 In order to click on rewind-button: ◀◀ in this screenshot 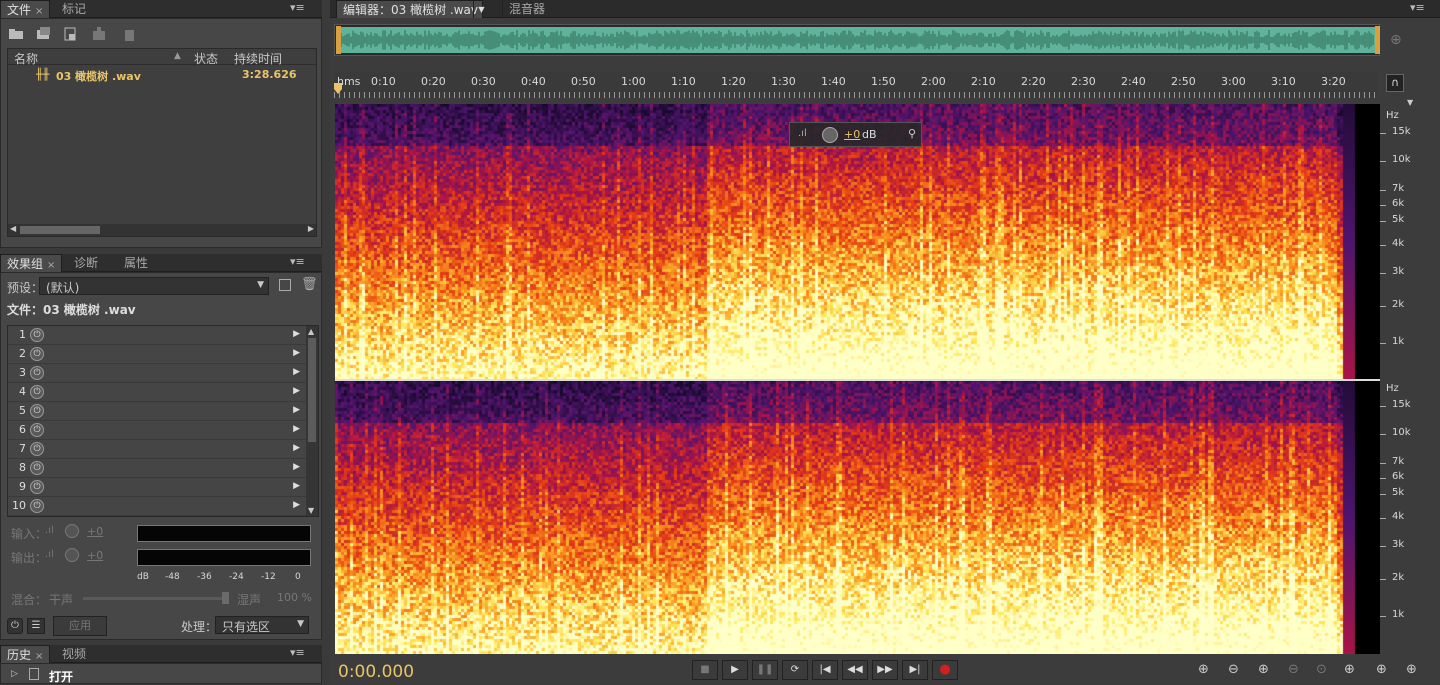, I will do `click(855, 670)`.